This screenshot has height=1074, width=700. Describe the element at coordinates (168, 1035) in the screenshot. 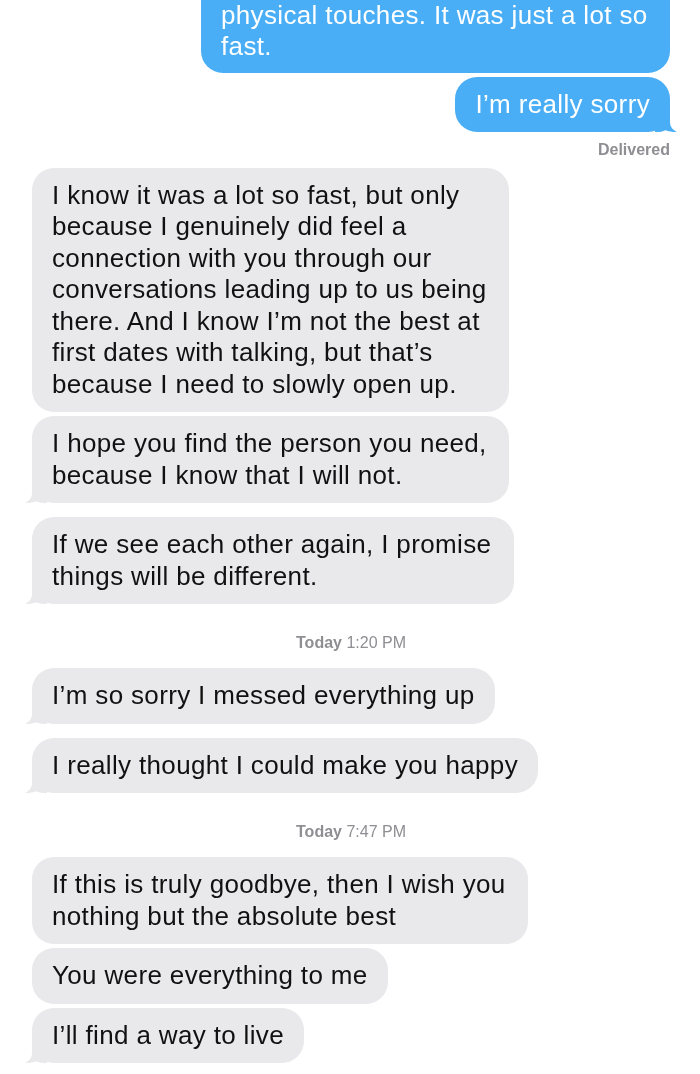

I see `received-message-bubble: I’ll find a way to live` at that location.